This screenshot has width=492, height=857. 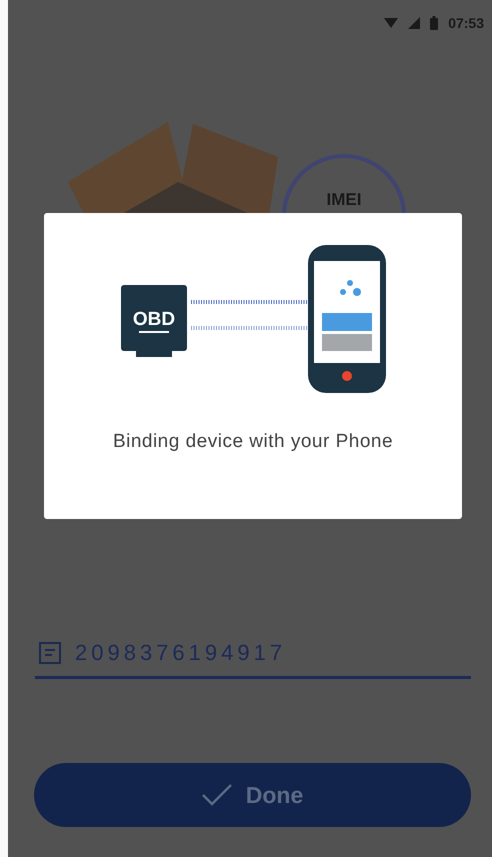 What do you see at coordinates (344, 200) in the screenshot?
I see `imei-label: IMEI` at bounding box center [344, 200].